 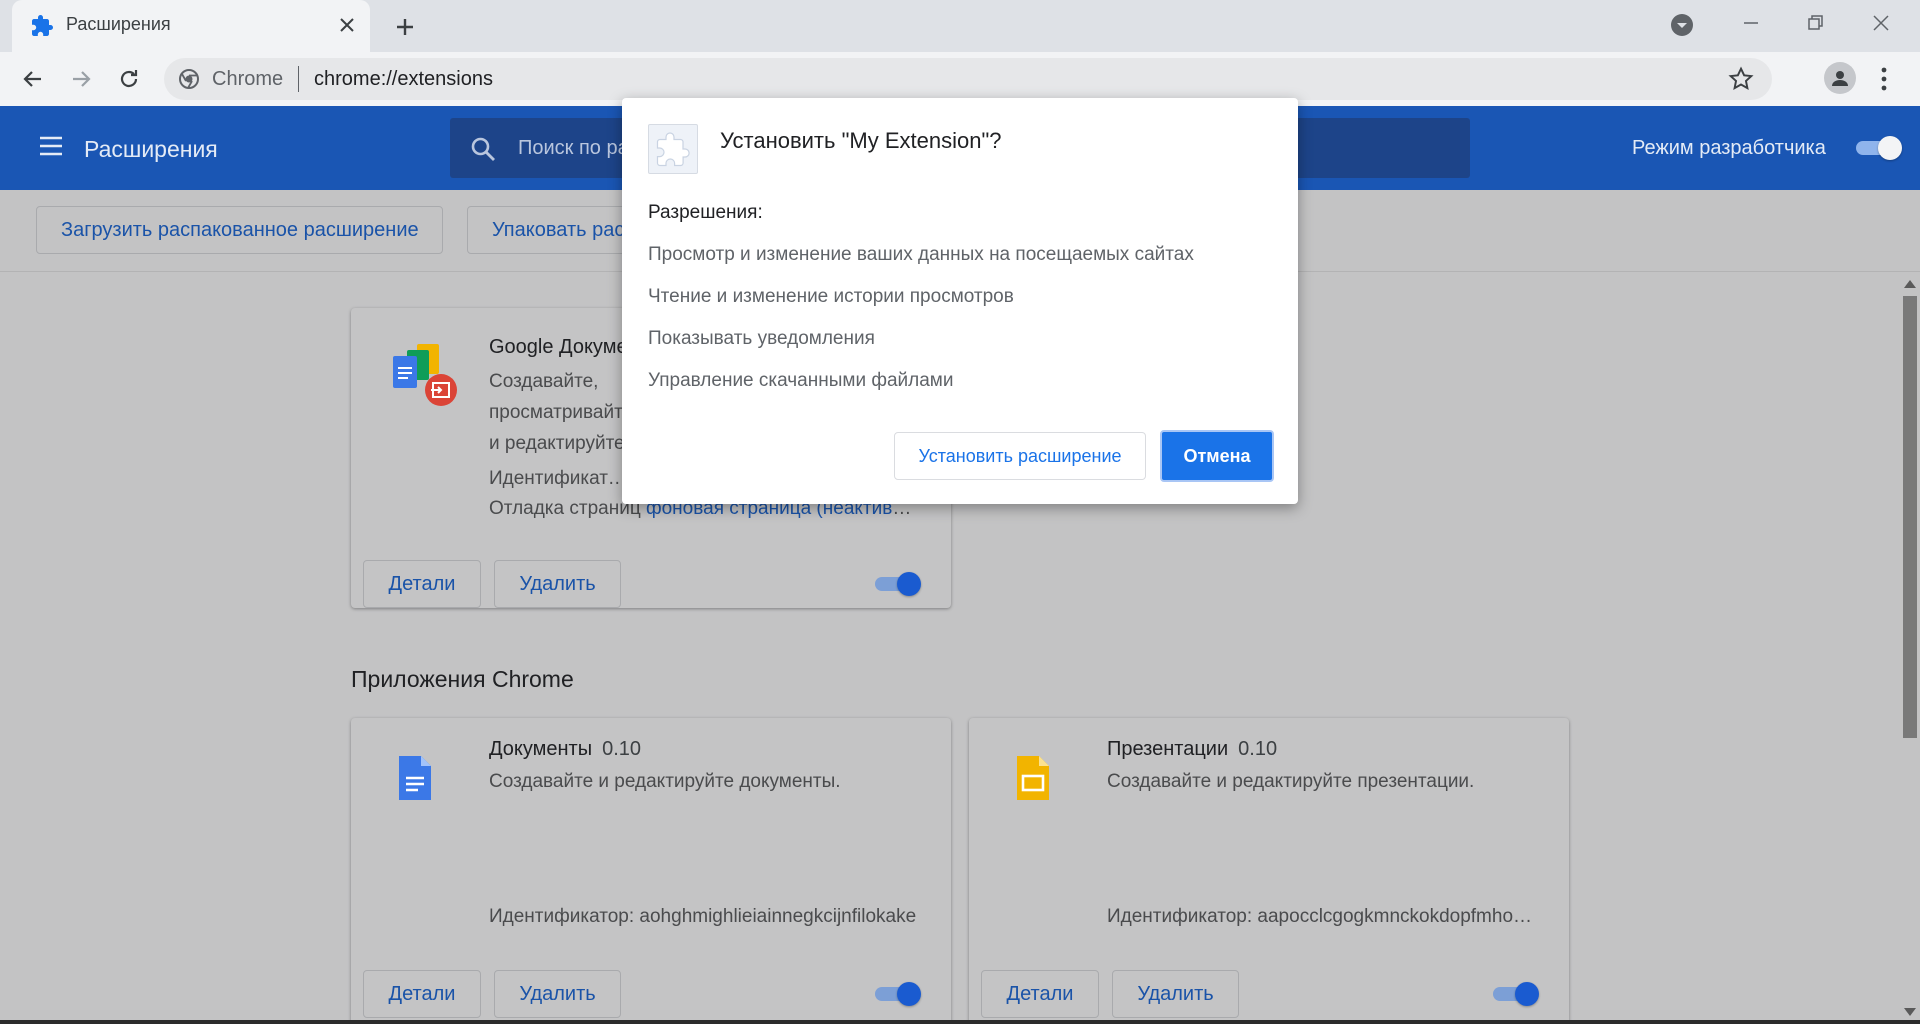 What do you see at coordinates (1815, 23) in the screenshot?
I see `restore-icon` at bounding box center [1815, 23].